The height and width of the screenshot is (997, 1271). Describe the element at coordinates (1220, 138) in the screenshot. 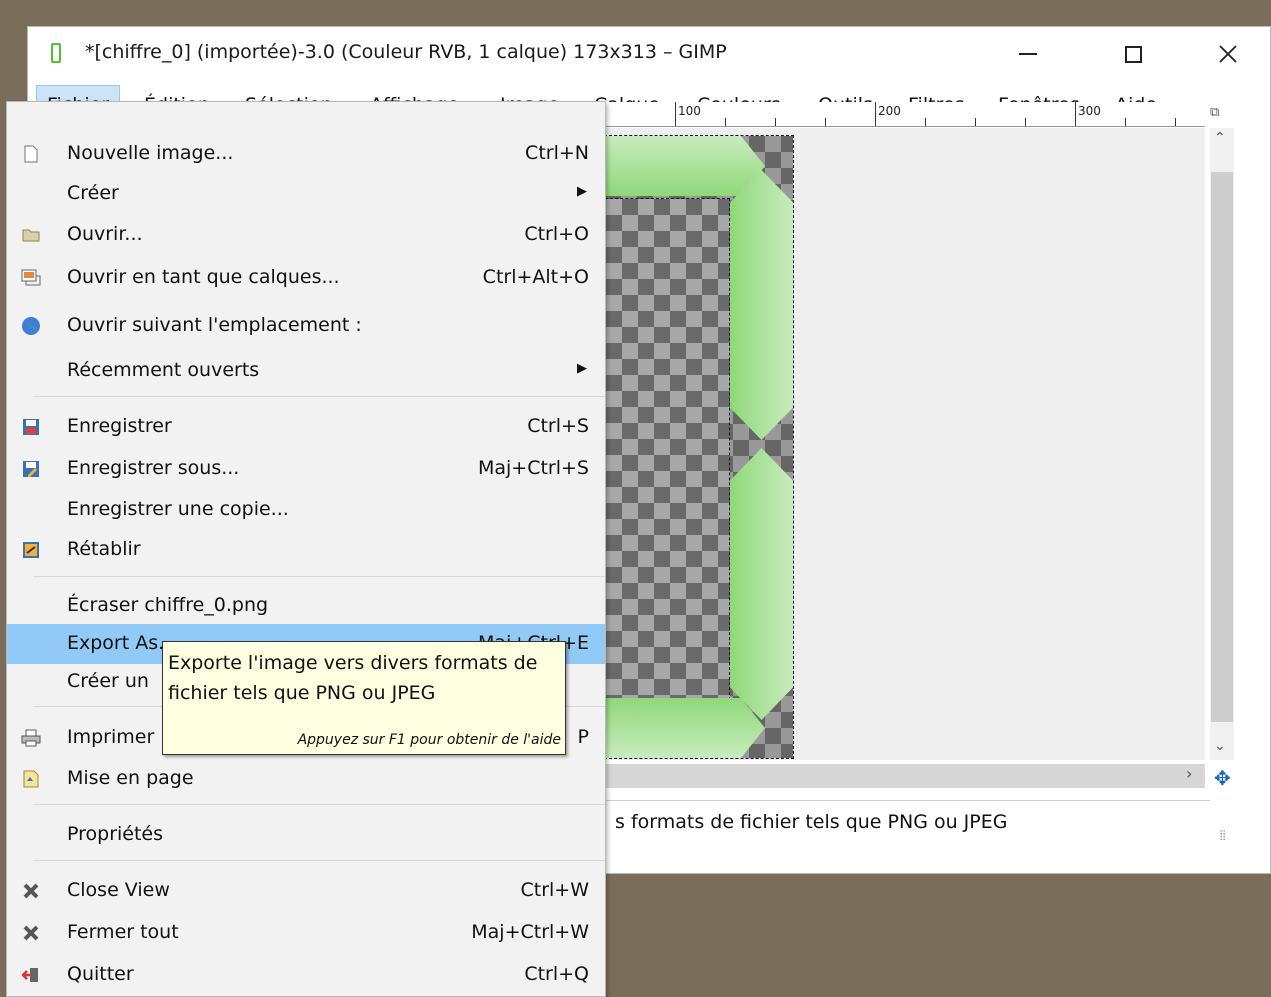

I see `scroll-up-icon: ⌃` at that location.